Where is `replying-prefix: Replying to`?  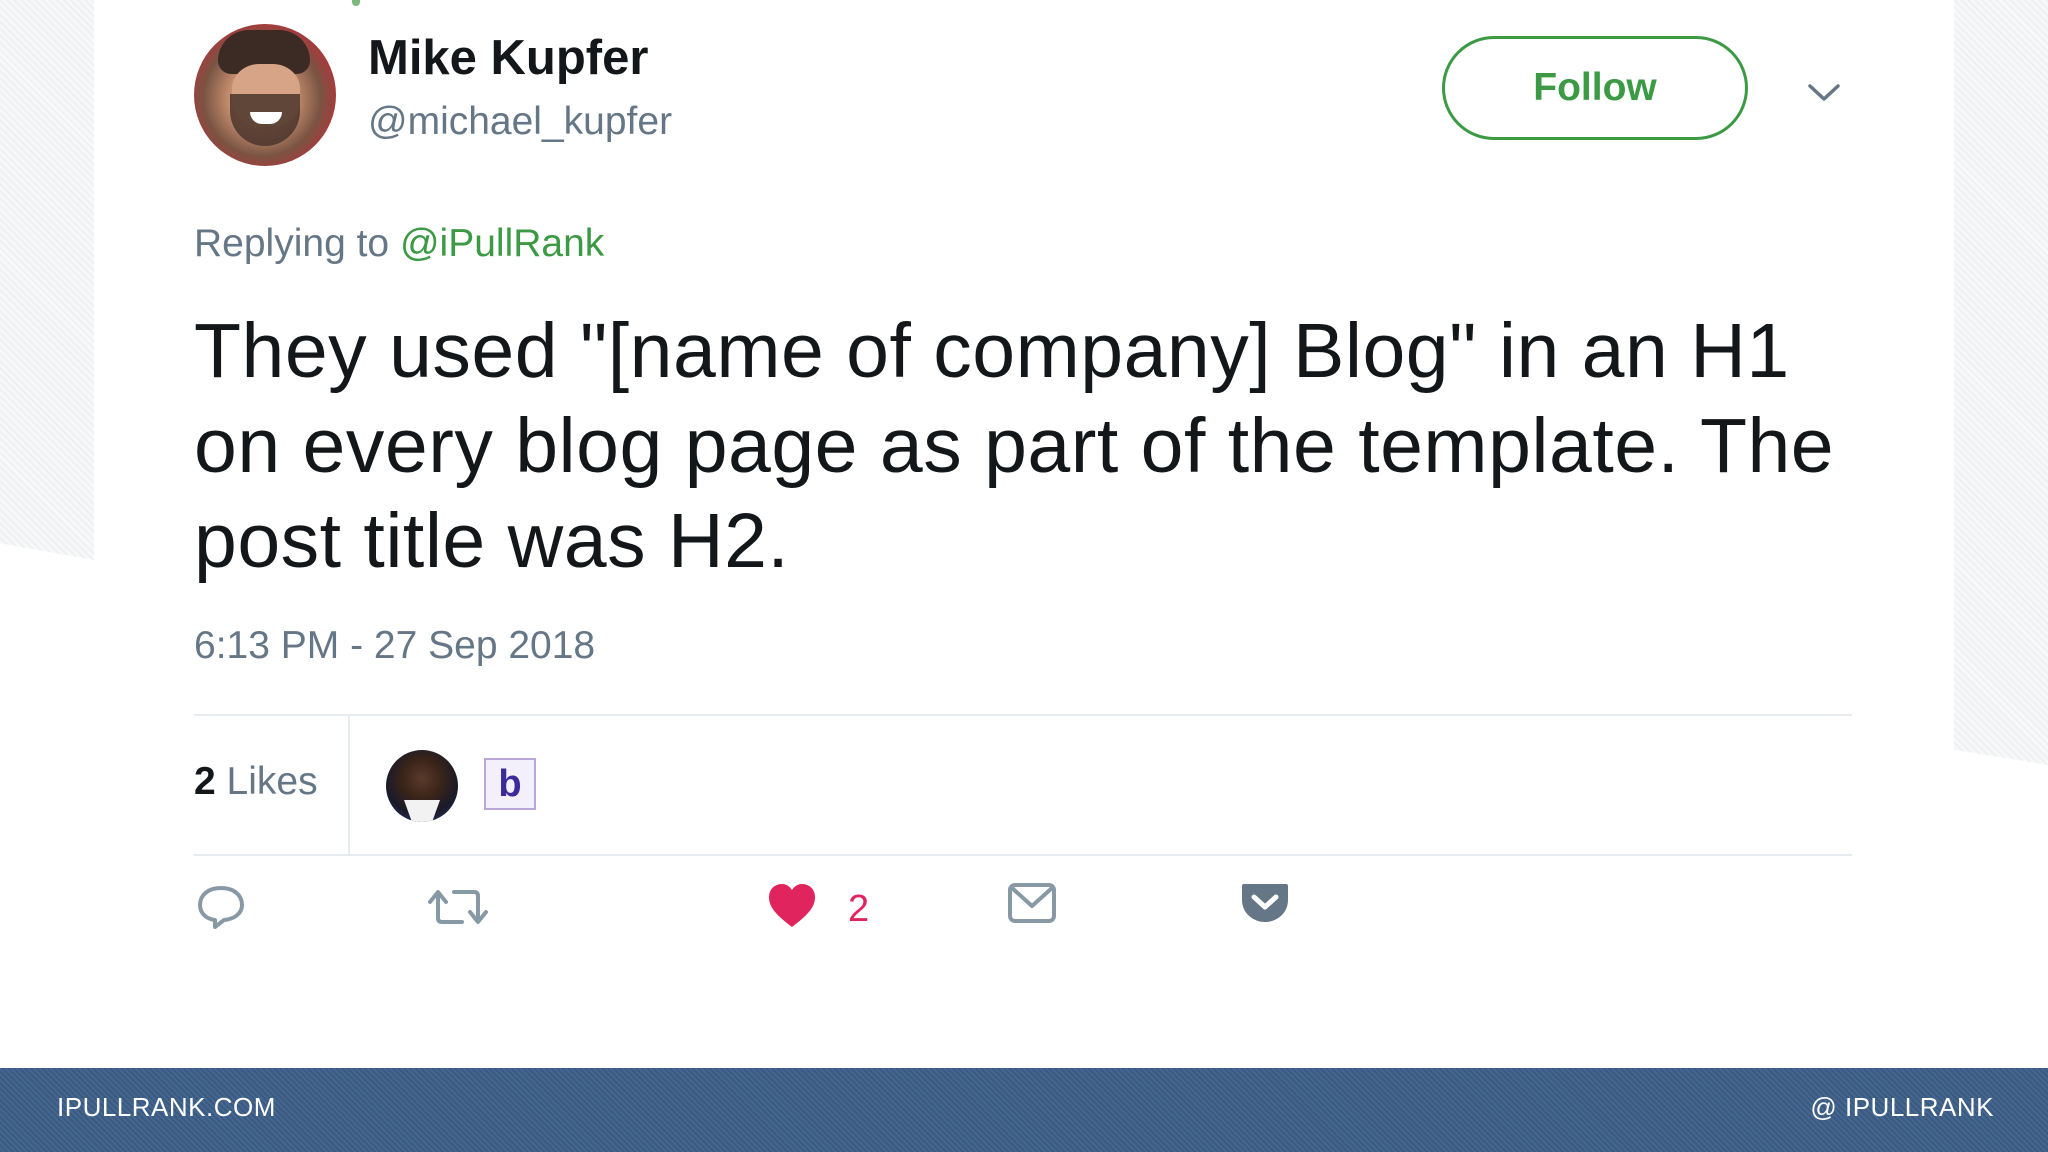
replying-prefix: Replying to is located at coordinates (297, 243).